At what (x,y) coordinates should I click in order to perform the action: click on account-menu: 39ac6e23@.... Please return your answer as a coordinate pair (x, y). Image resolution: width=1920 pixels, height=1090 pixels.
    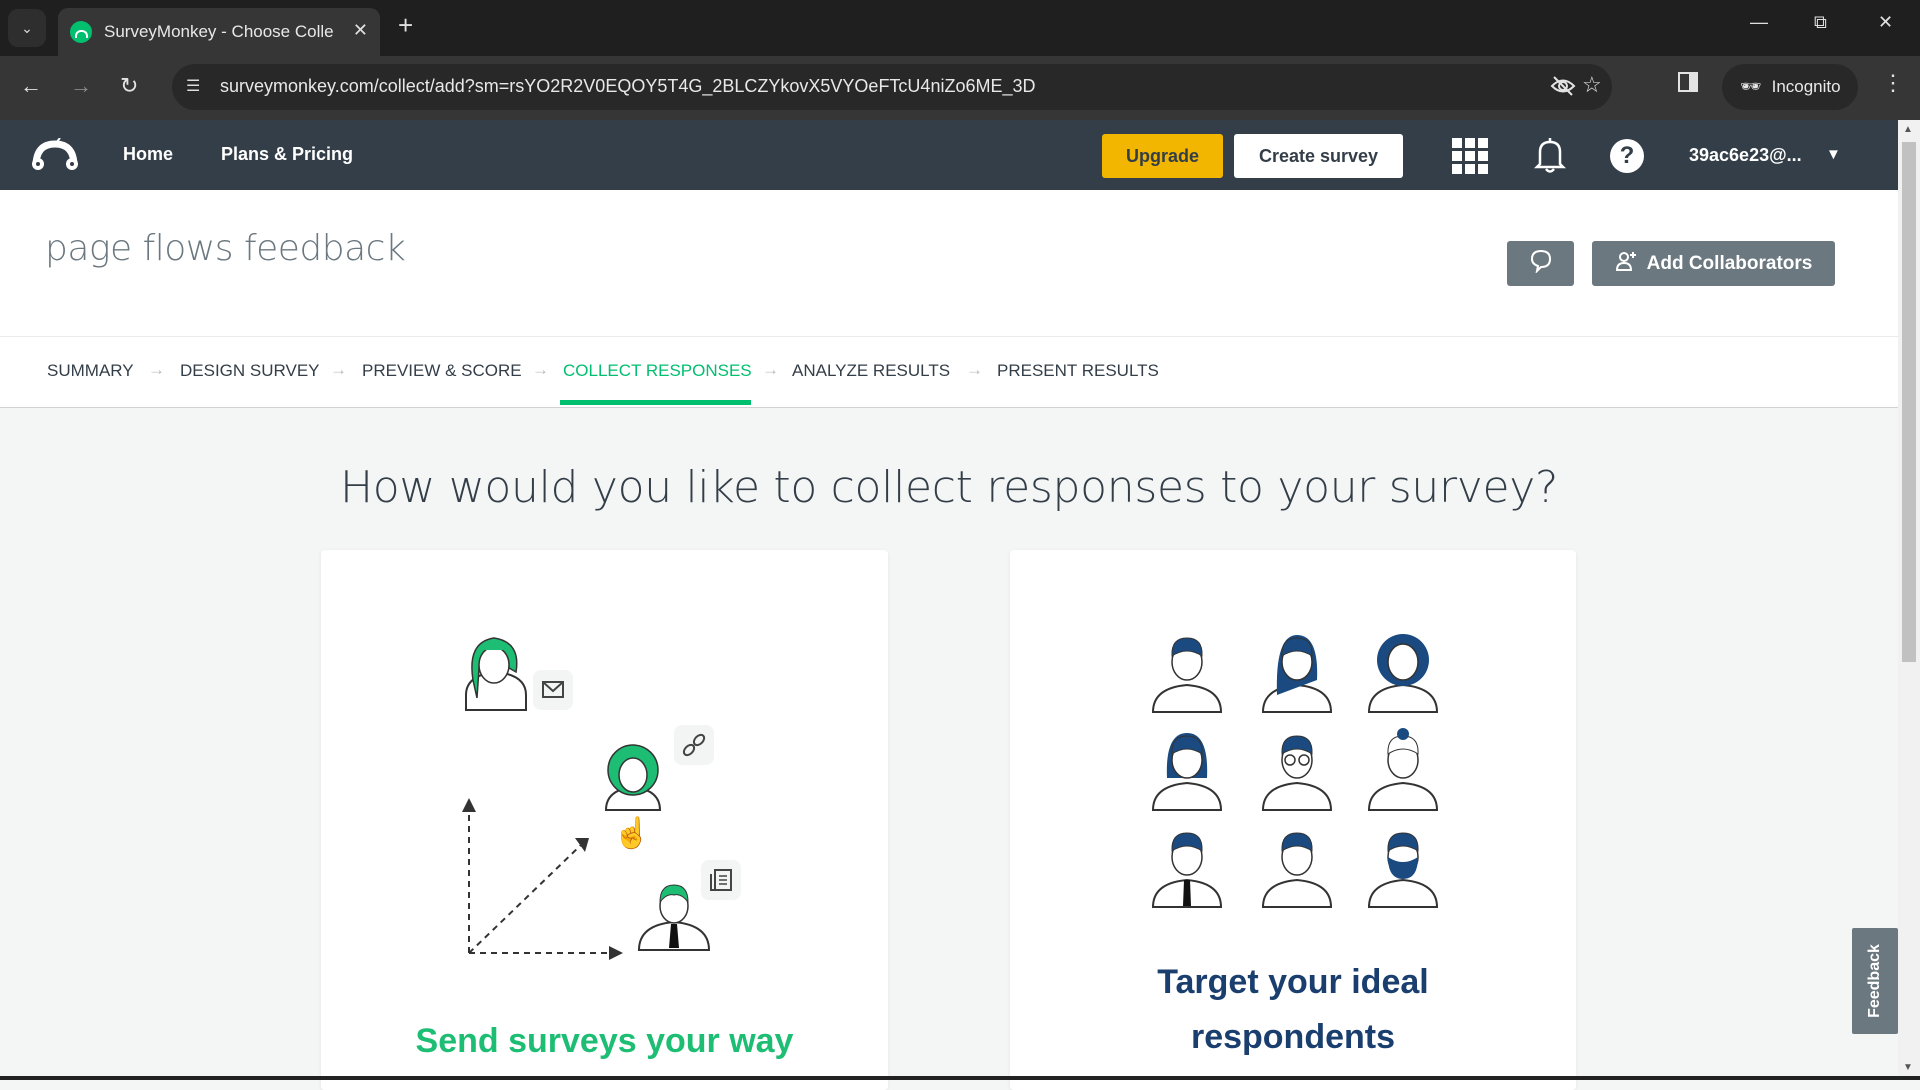
    Looking at the image, I should click on (1745, 155).